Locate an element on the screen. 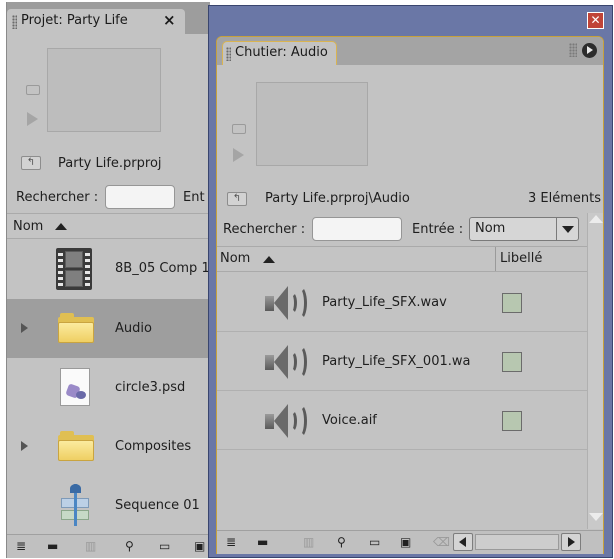 The width and height of the screenshot is (614, 559). item-name: Sequence 01 is located at coordinates (157, 505).